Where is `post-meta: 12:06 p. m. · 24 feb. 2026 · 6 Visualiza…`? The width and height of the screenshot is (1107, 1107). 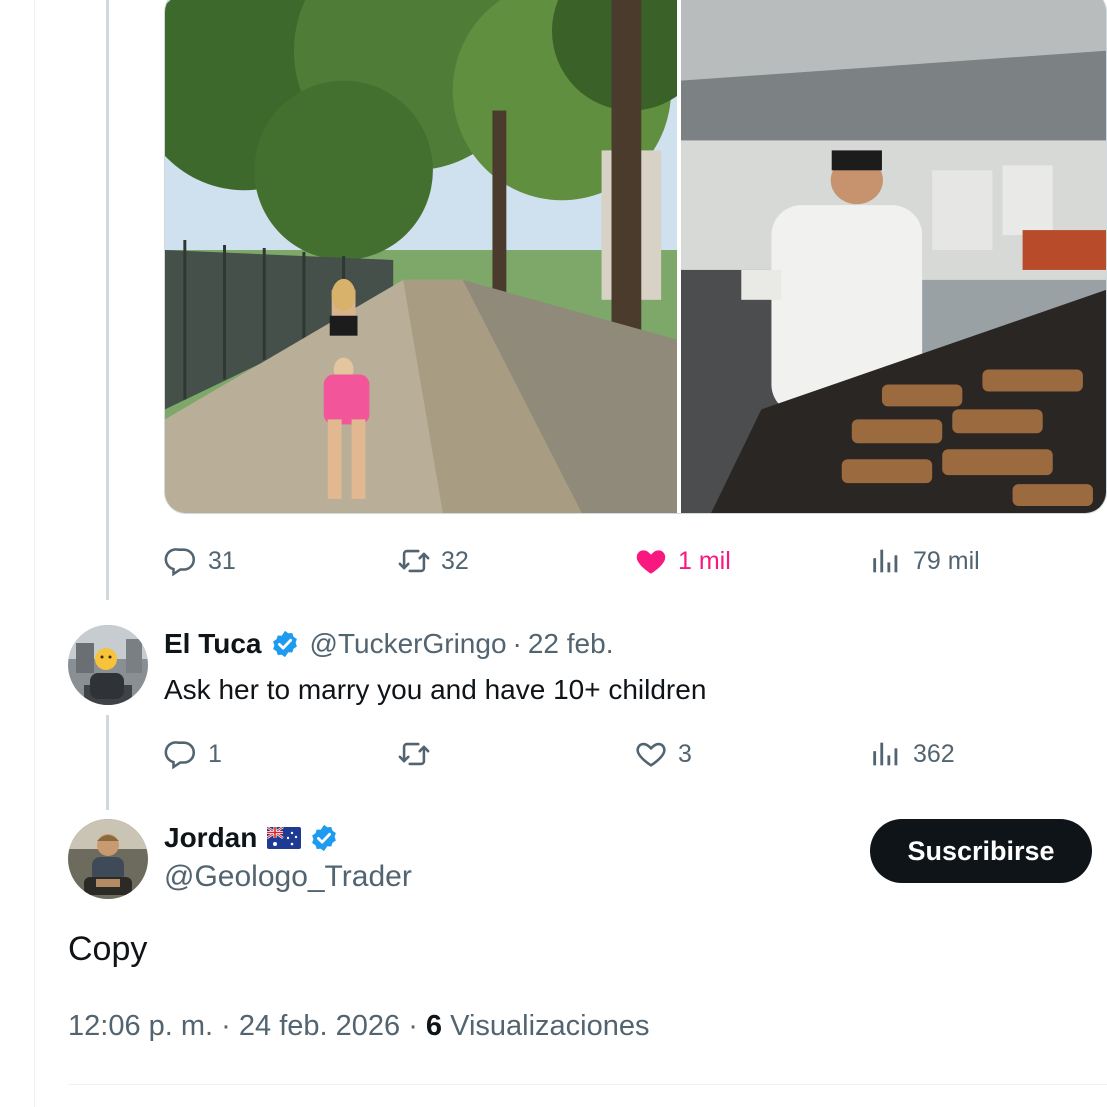
post-meta: 12:06 p. m. · 24 feb. 2026 · 6 Visualiza… is located at coordinates (359, 1026).